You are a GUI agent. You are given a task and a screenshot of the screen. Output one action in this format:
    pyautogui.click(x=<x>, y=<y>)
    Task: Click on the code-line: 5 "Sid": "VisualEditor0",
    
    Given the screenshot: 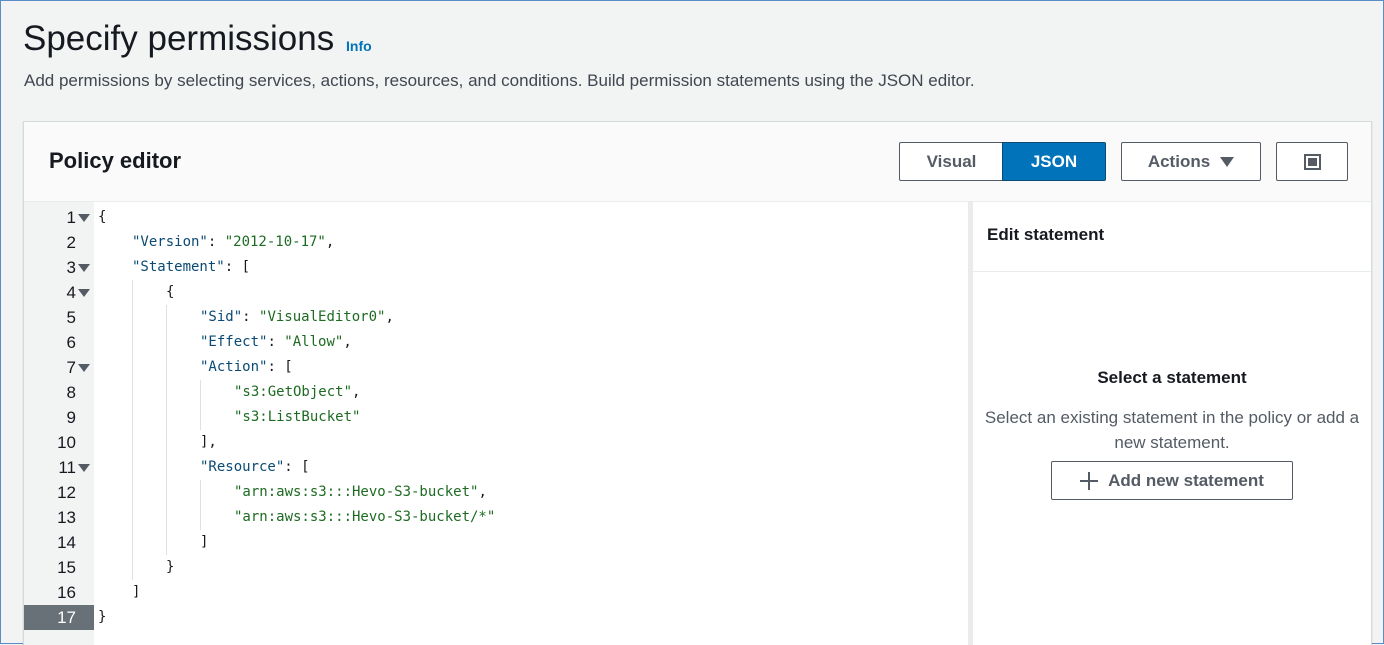 What is the action you would take?
    pyautogui.click(x=496, y=317)
    